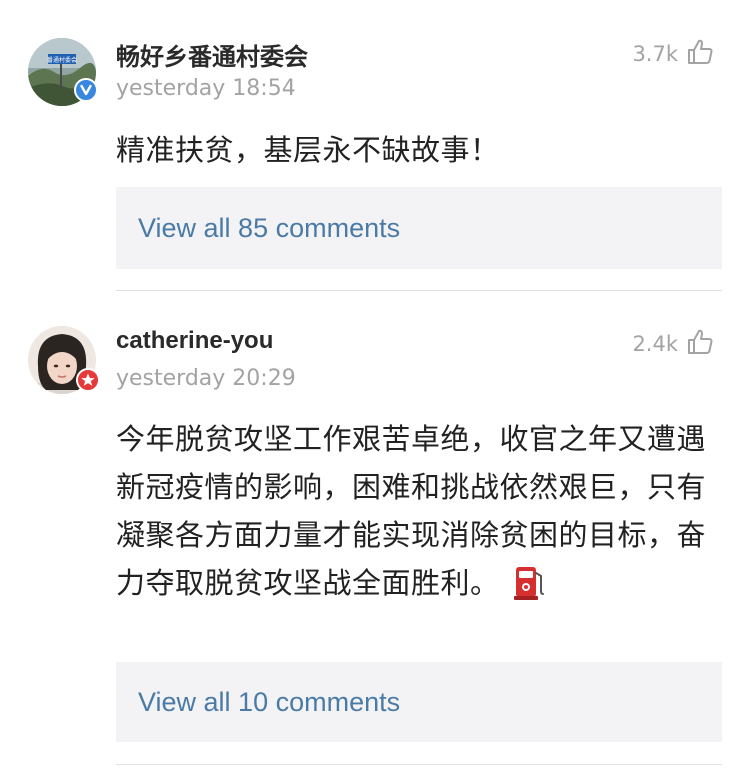 Image resolution: width=750 pixels, height=774 pixels. What do you see at coordinates (206, 378) in the screenshot?
I see `timestamp: yesterday 20:29` at bounding box center [206, 378].